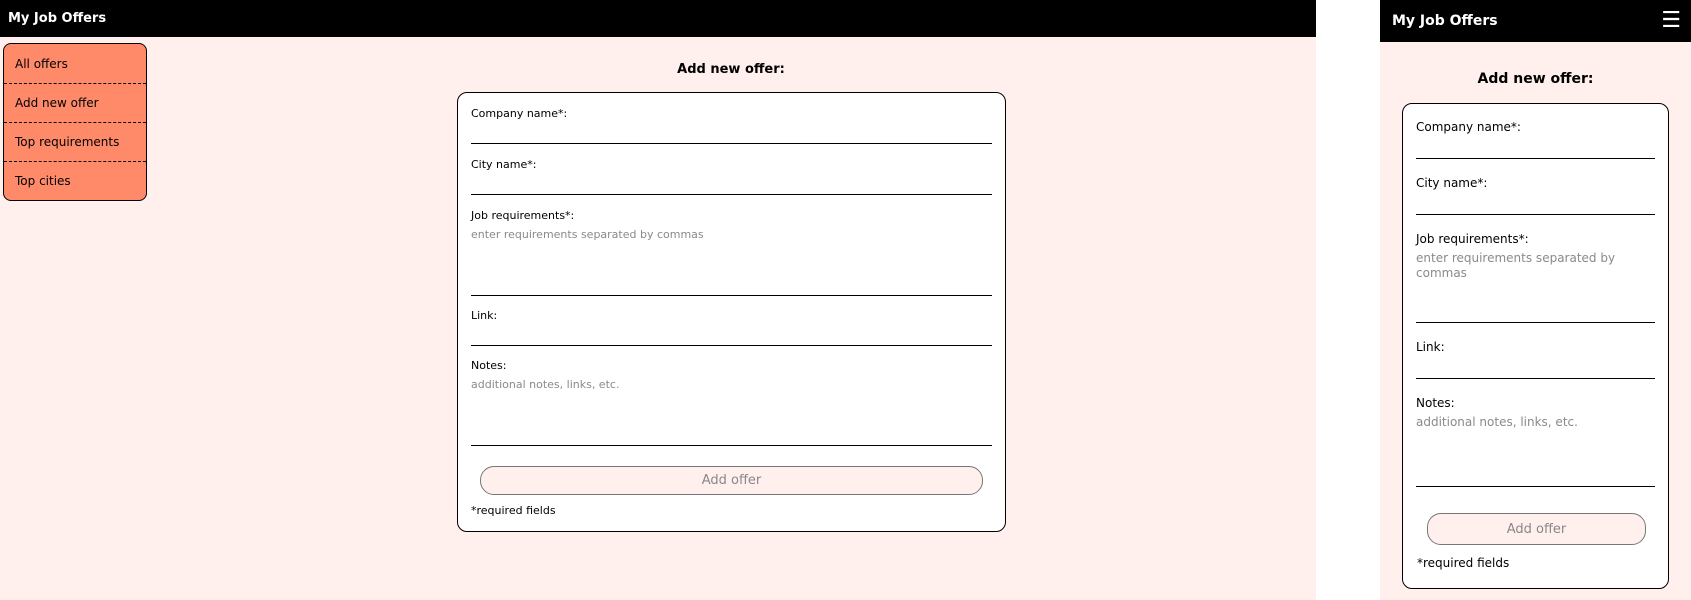 The width and height of the screenshot is (1691, 600). What do you see at coordinates (1516, 265) in the screenshot?
I see `mobile-requirements-placeholder: enter requirements separated by commas` at bounding box center [1516, 265].